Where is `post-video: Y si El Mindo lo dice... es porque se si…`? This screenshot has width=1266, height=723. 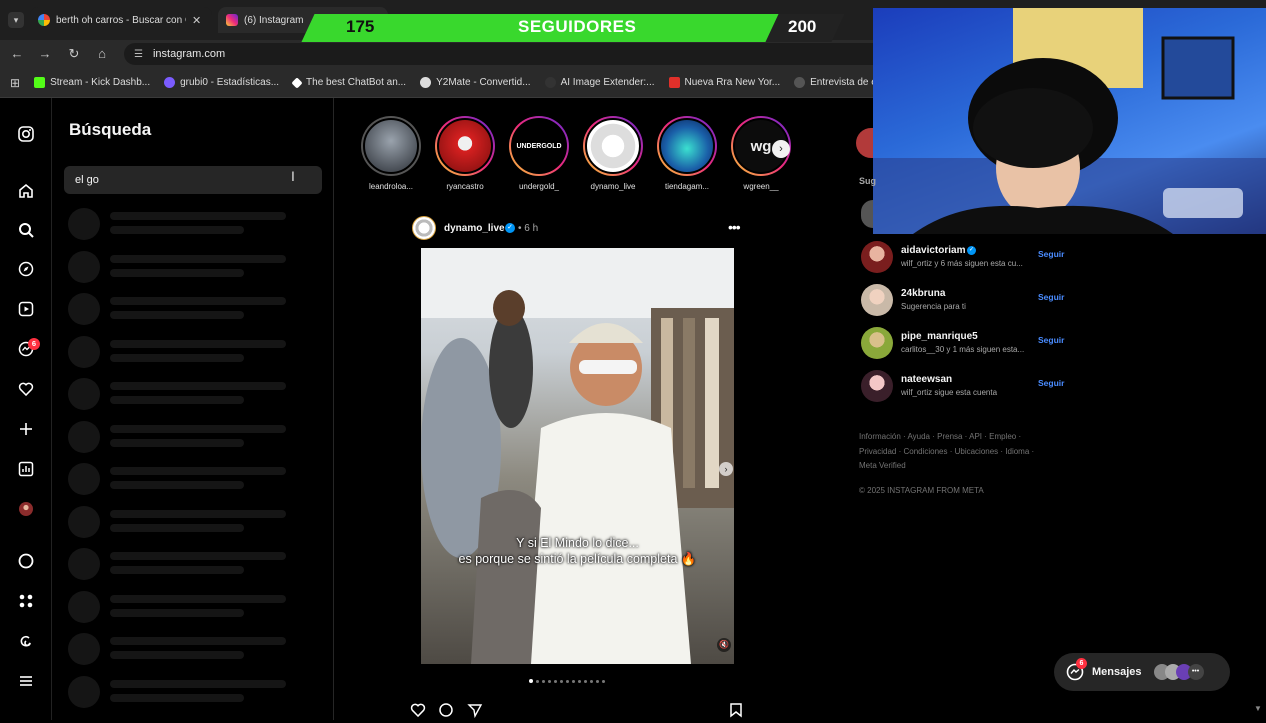
post-video: Y si El Mindo lo dice... es porque se si… is located at coordinates (577, 456).